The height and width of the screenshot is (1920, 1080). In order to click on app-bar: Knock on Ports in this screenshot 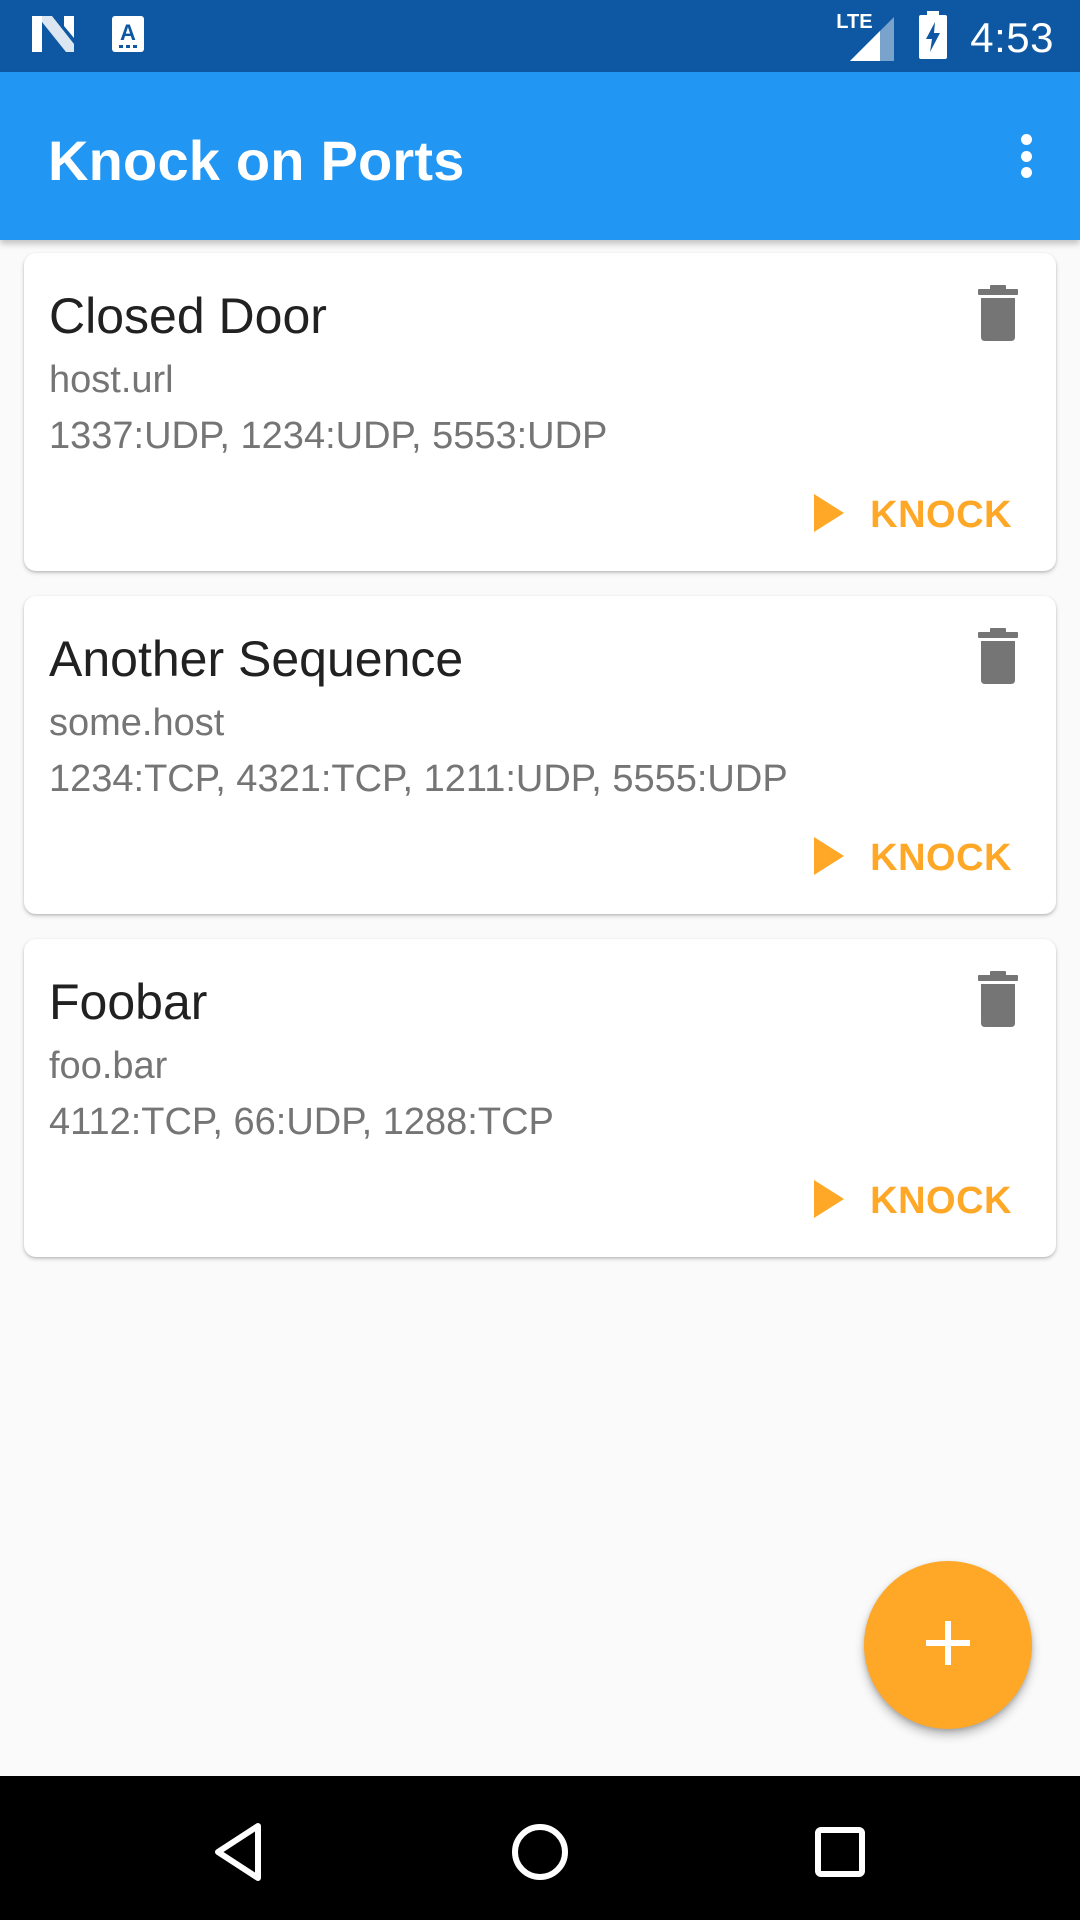, I will do `click(540, 156)`.